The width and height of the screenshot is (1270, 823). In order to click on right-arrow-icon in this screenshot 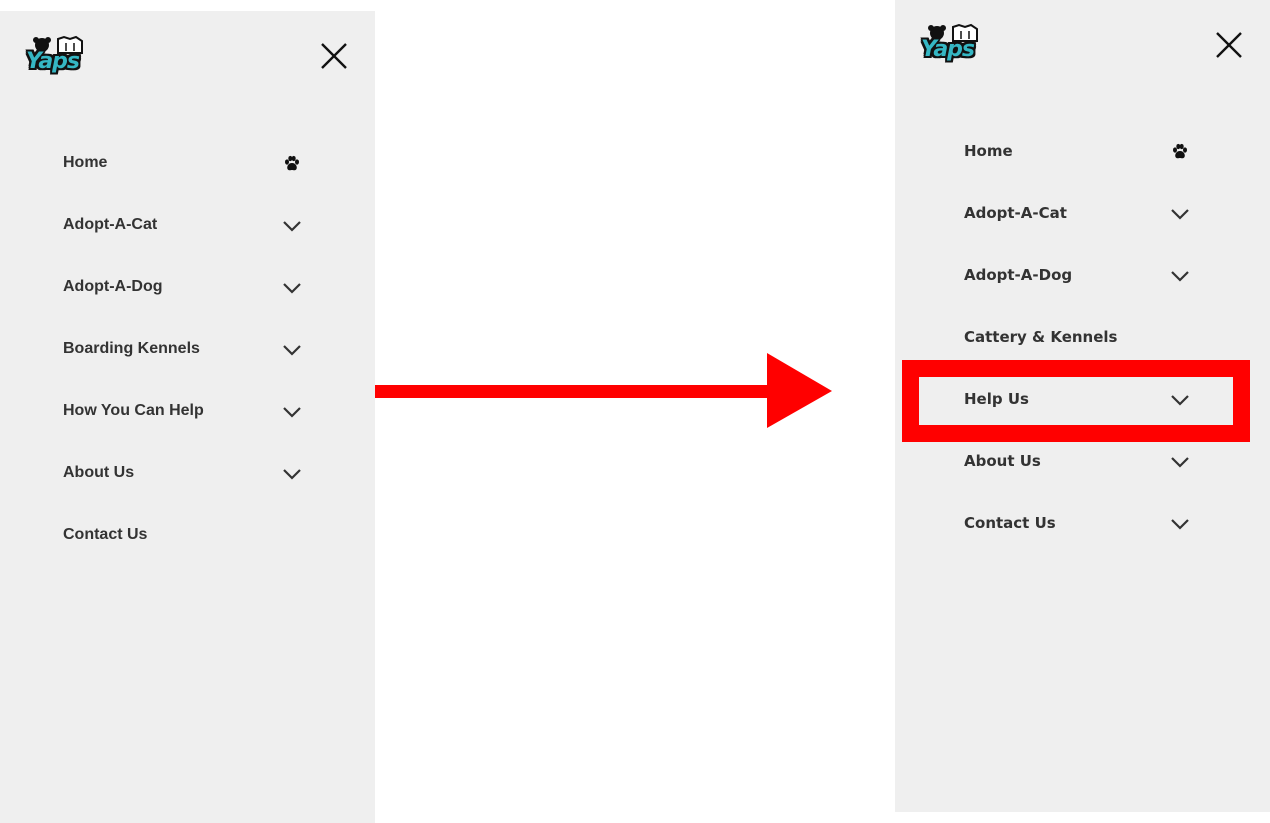, I will do `click(603, 390)`.